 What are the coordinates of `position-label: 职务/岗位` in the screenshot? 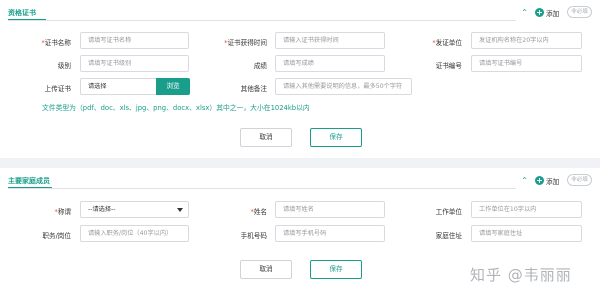 It's located at (56, 236).